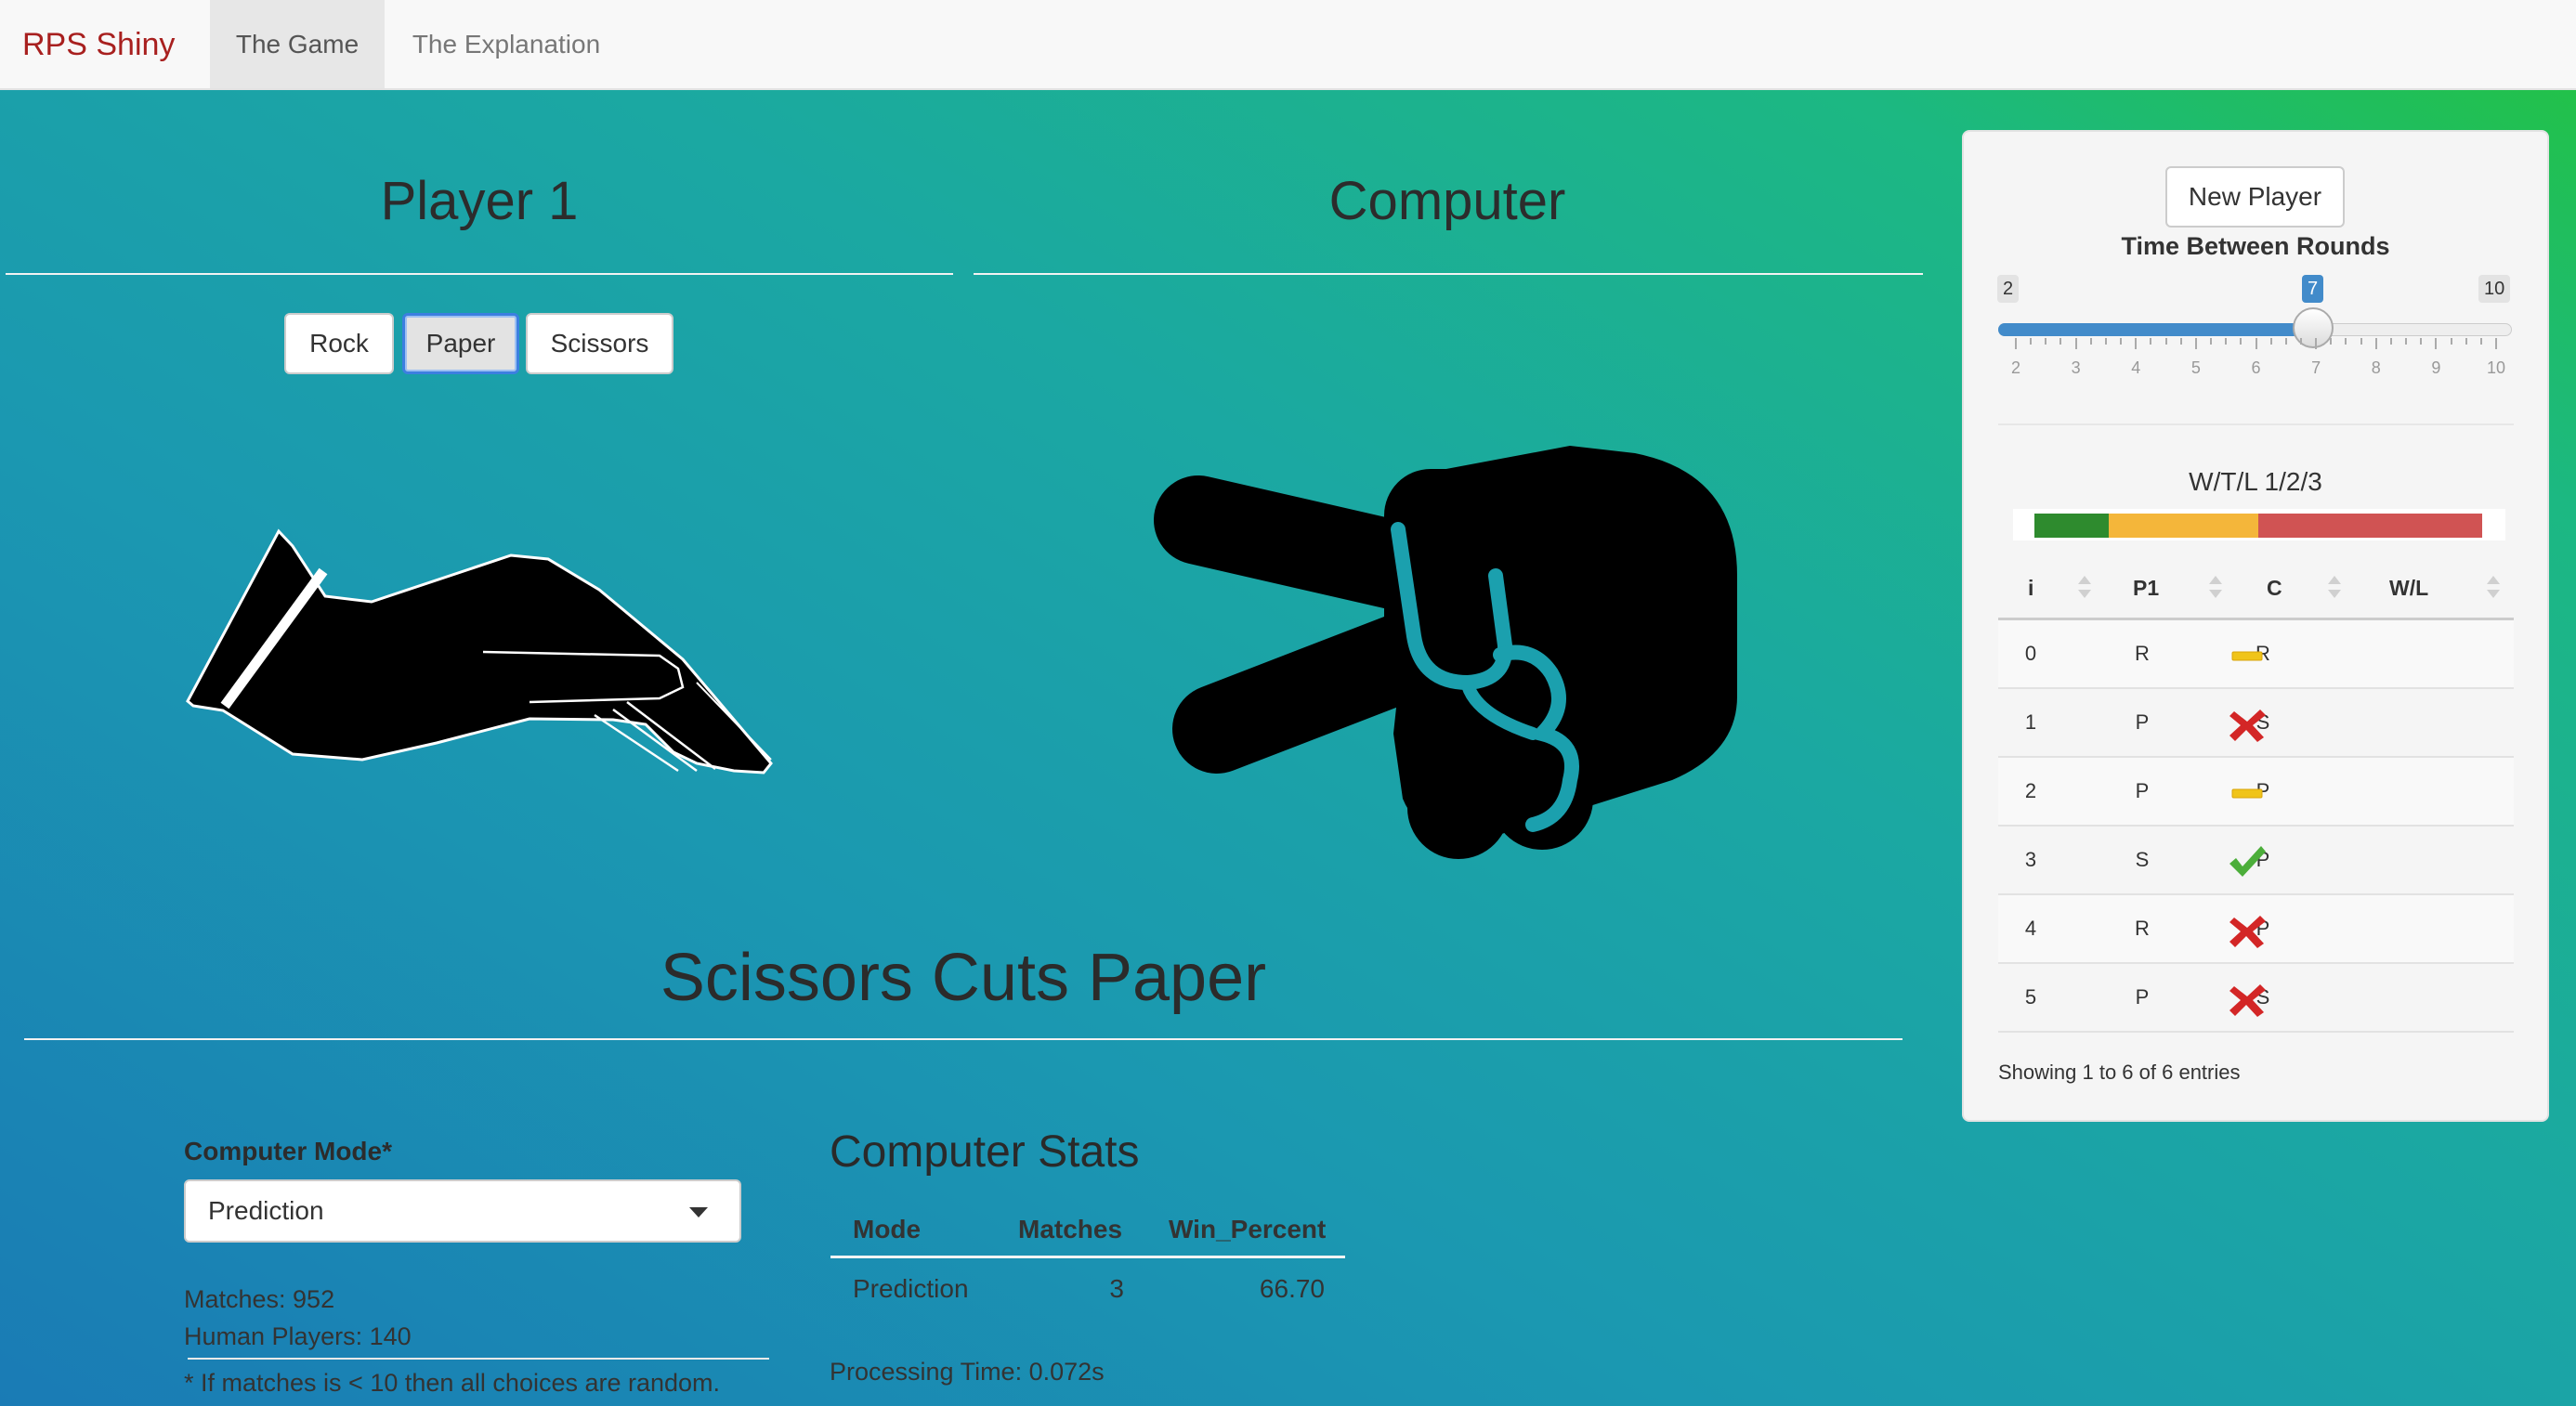 The image size is (2576, 1406). I want to click on paper-button: Paper, so click(460, 343).